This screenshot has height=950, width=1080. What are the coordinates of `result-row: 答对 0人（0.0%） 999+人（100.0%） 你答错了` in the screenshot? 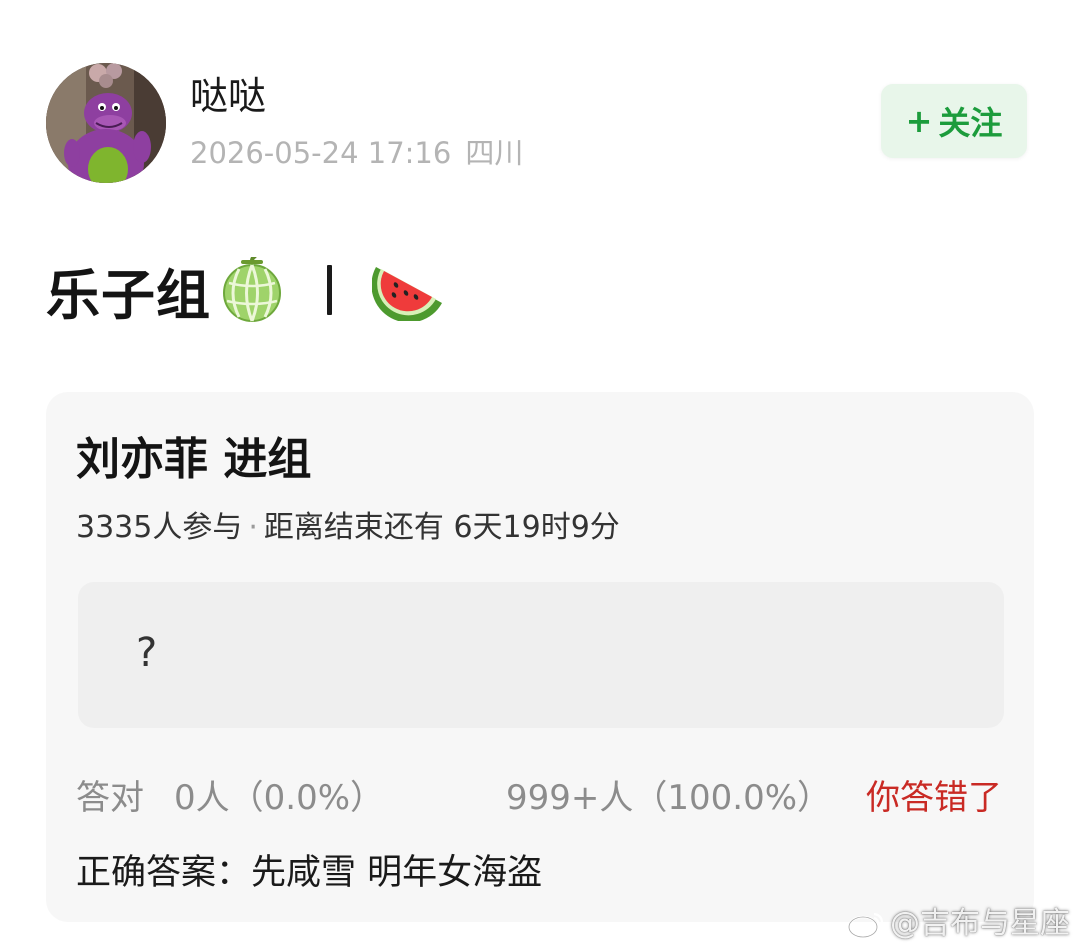 It's located at (539, 798).